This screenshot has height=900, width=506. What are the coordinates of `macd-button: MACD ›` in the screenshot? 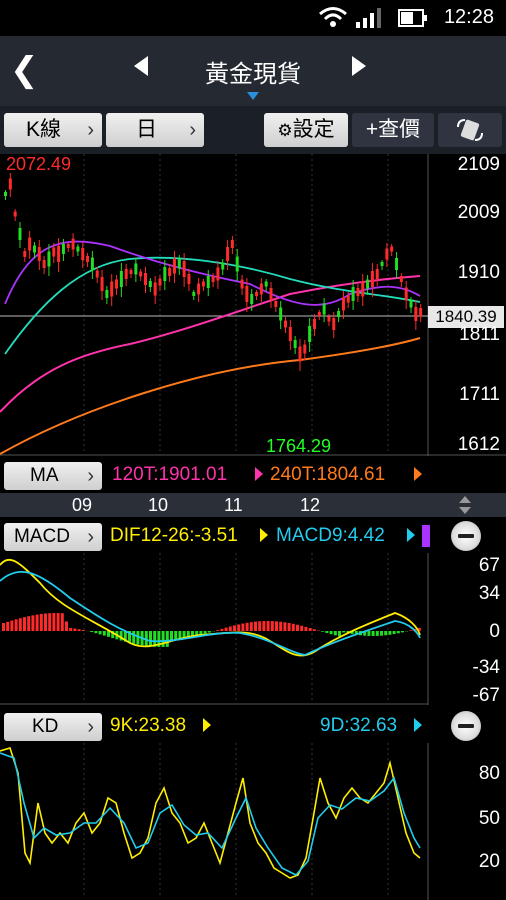 It's located at (53, 537).